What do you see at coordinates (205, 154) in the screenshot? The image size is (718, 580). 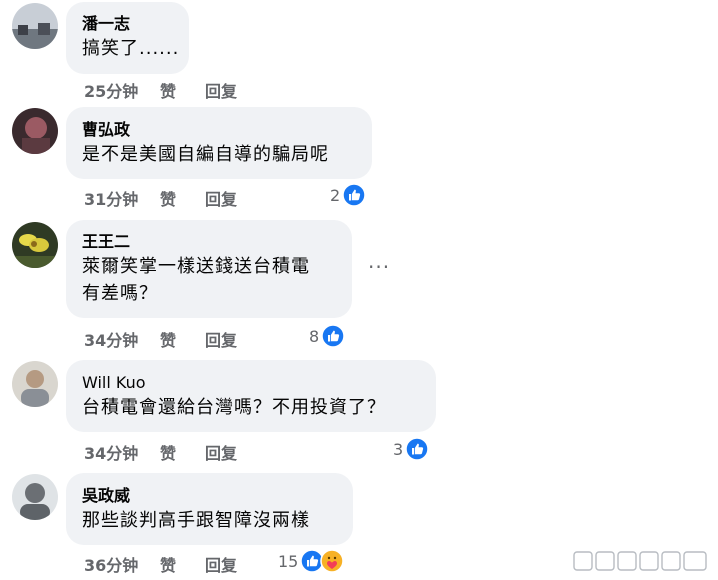 I see `comment-text: 是不是美國自編自導的騙局呢` at bounding box center [205, 154].